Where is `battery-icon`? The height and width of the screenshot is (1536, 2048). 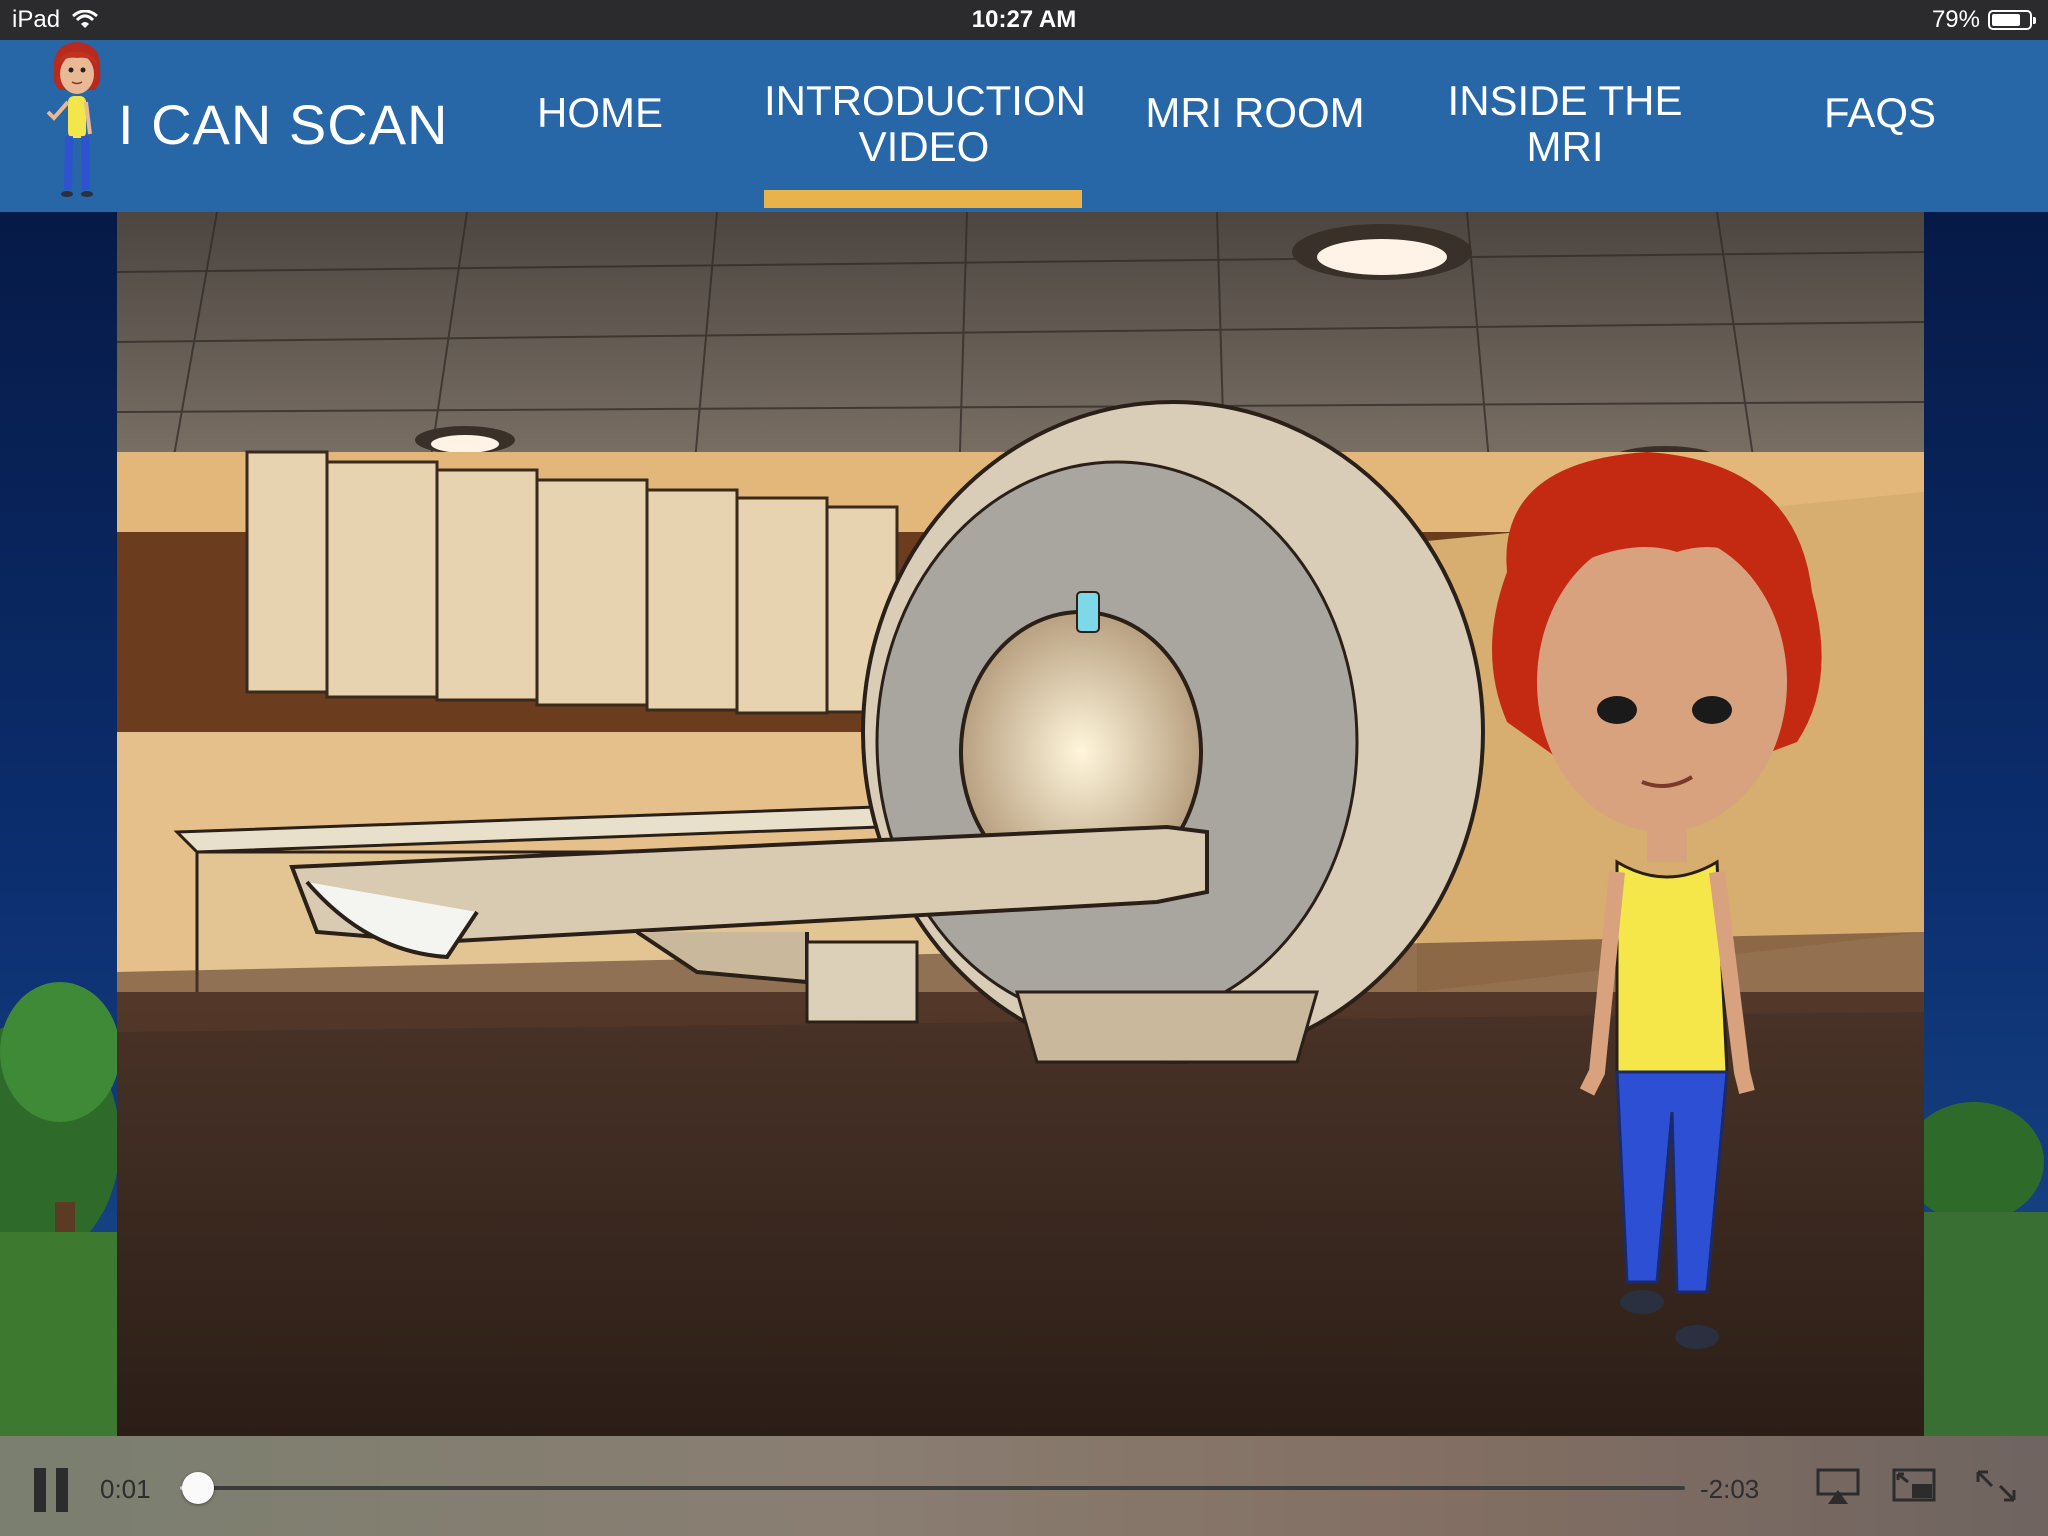
battery-icon is located at coordinates (2012, 20).